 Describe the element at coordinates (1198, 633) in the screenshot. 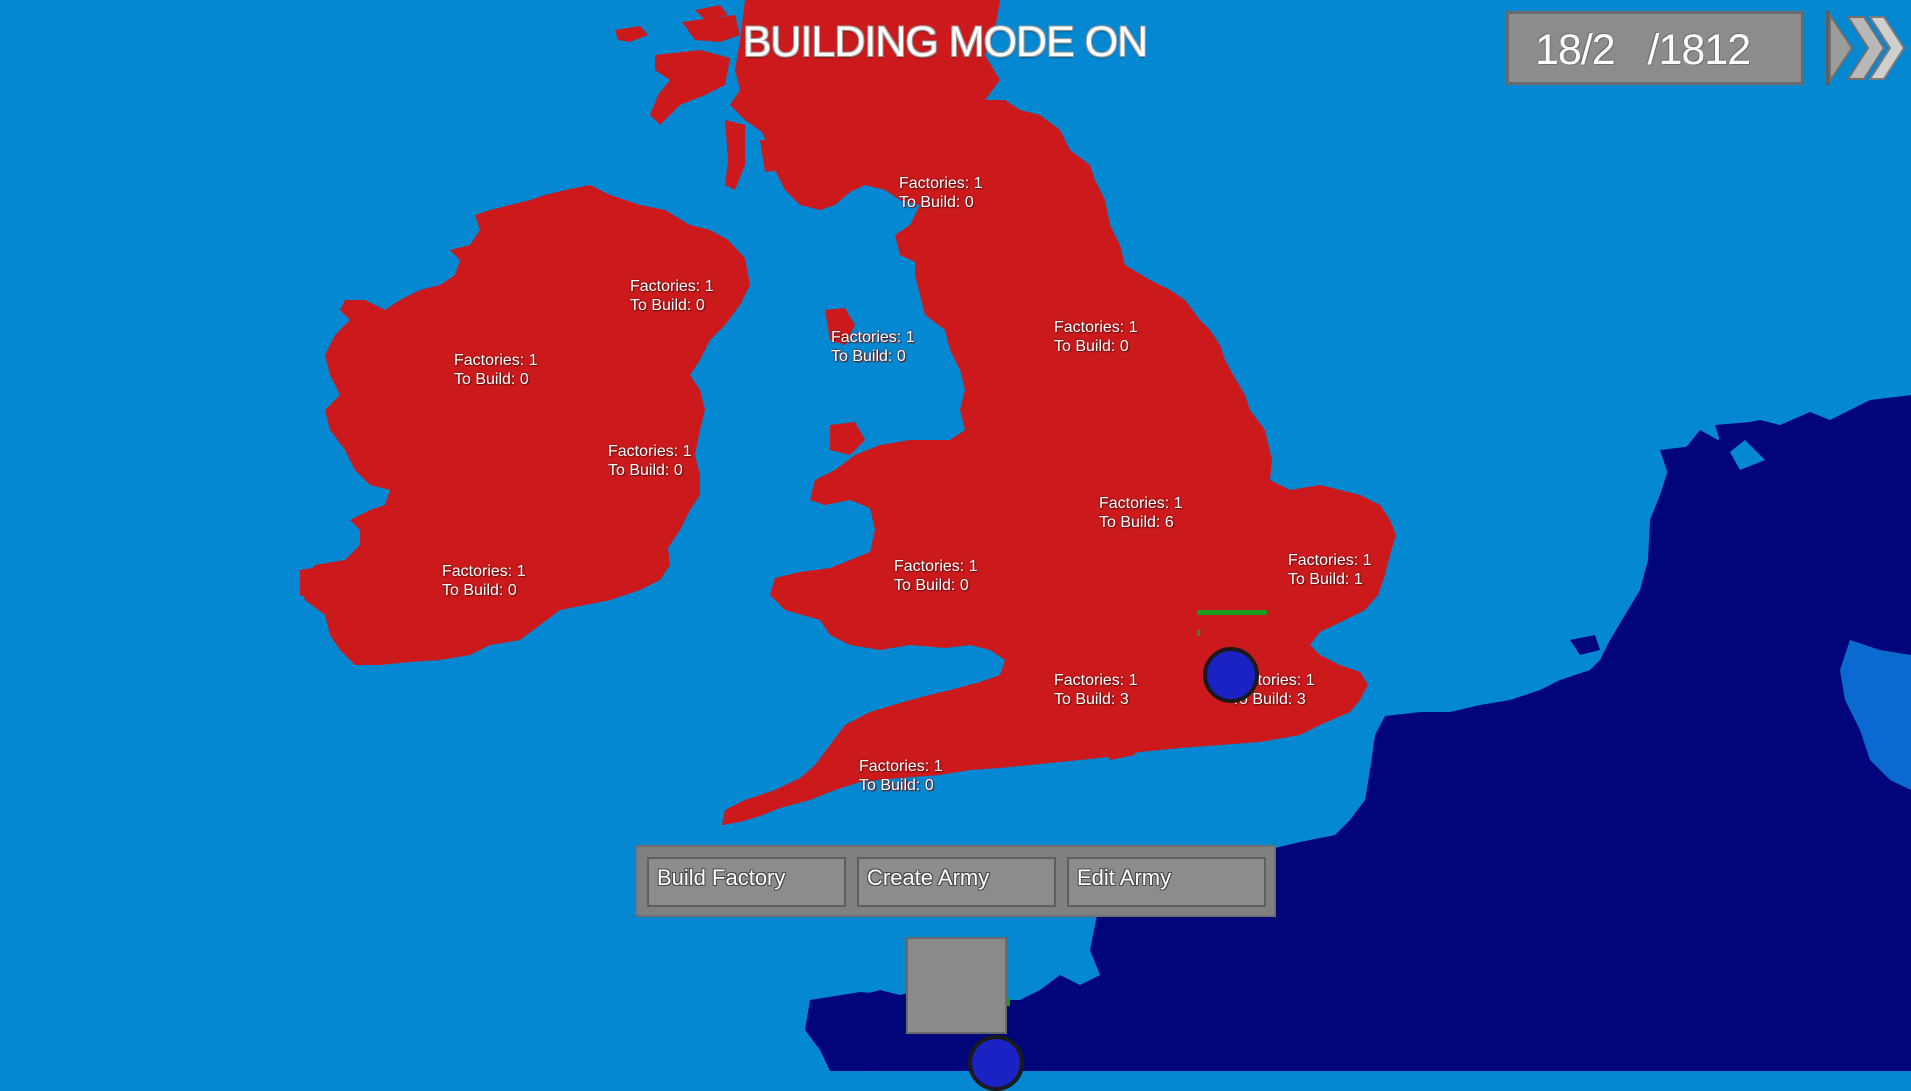

I see `army-health-tick` at that location.